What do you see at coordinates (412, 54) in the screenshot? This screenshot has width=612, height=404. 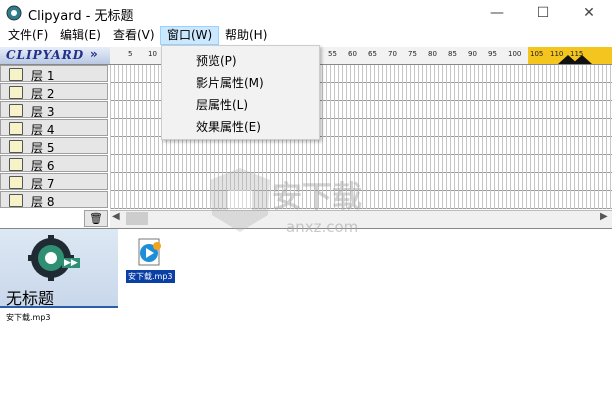 I see `ruler-tick: 75` at bounding box center [412, 54].